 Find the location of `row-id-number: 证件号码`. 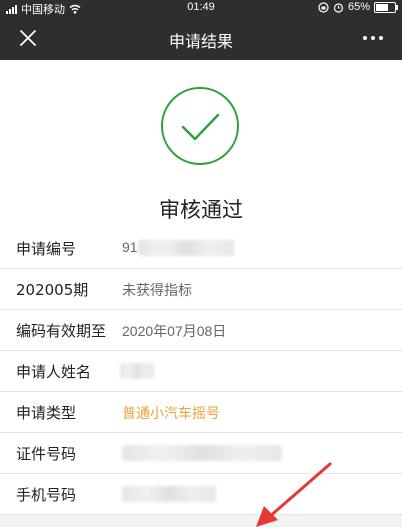

row-id-number: 证件号码 is located at coordinates (201, 453).